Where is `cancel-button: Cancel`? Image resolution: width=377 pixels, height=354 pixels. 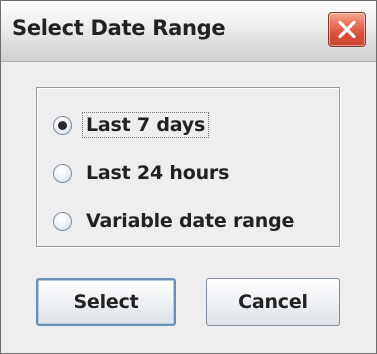 cancel-button: Cancel is located at coordinates (273, 302).